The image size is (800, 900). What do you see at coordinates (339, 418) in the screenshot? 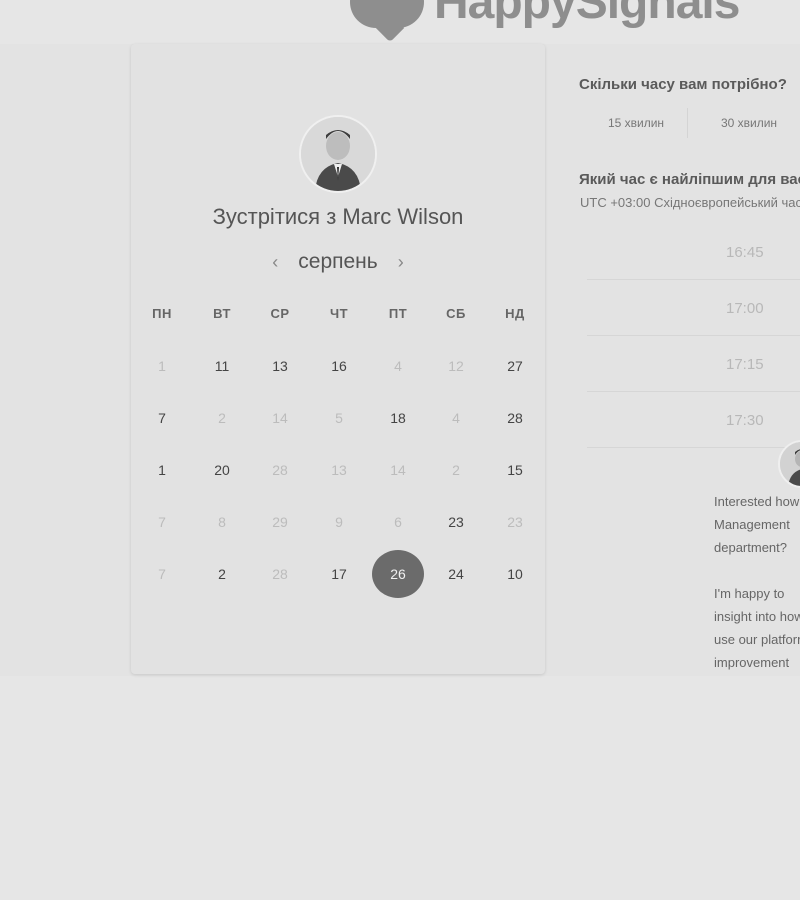
I see `calendar-day: 5` at bounding box center [339, 418].